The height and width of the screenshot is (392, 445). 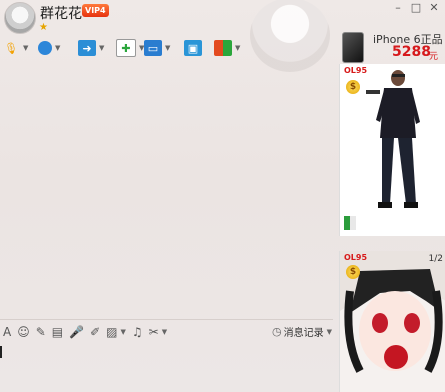 What do you see at coordinates (137, 332) in the screenshot?
I see `music-icon: ♫` at bounding box center [137, 332].